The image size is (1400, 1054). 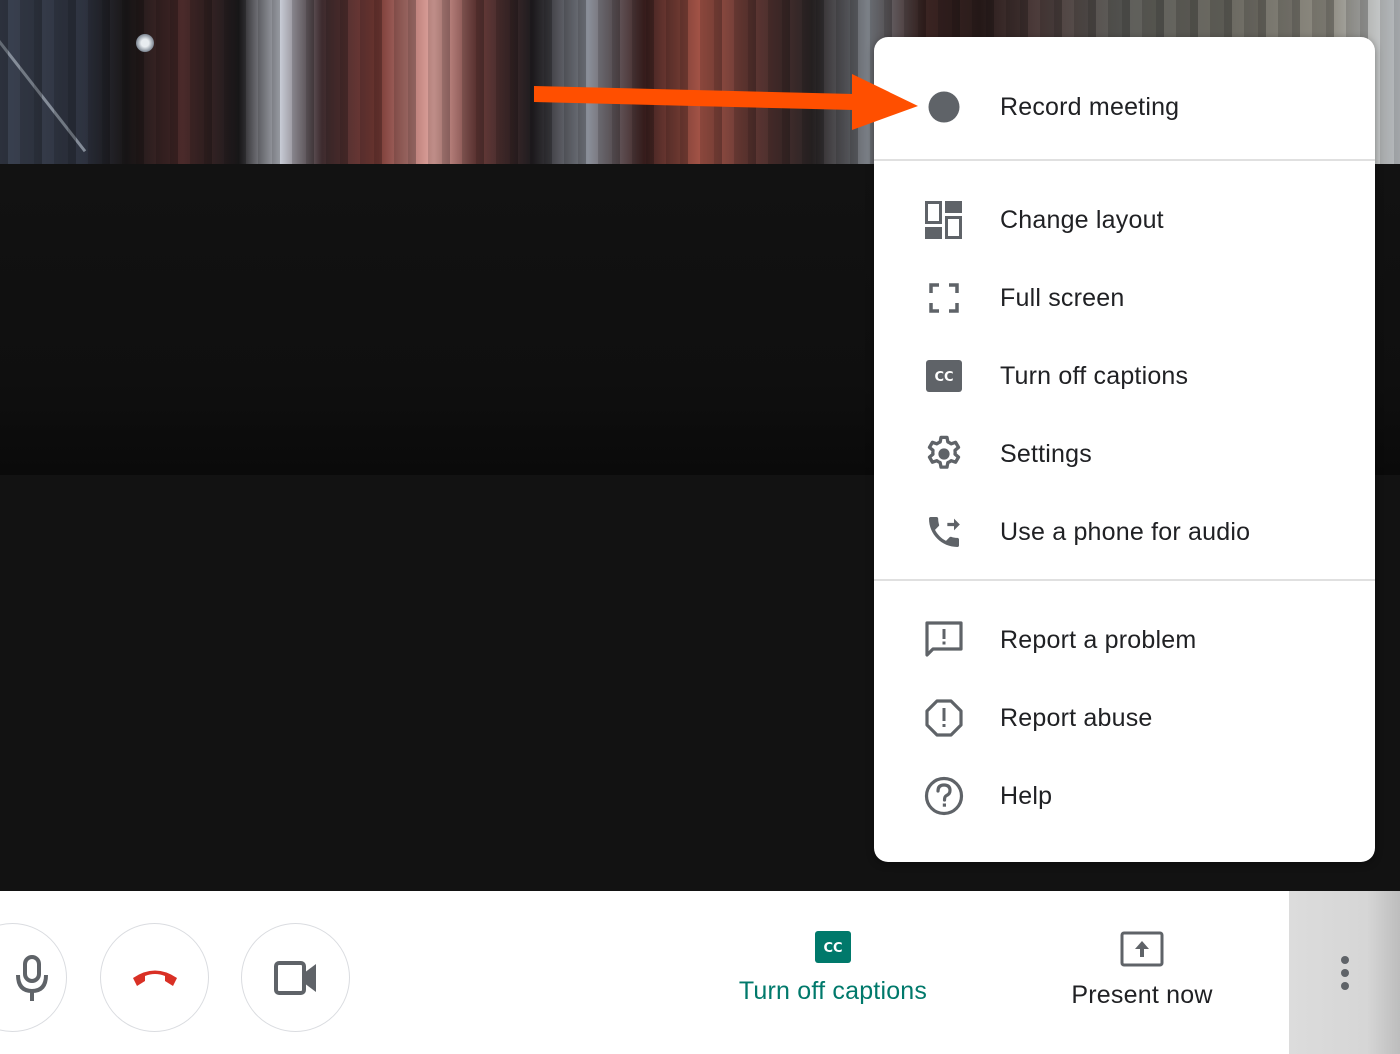 I want to click on record-dot-icon, so click(x=944, y=107).